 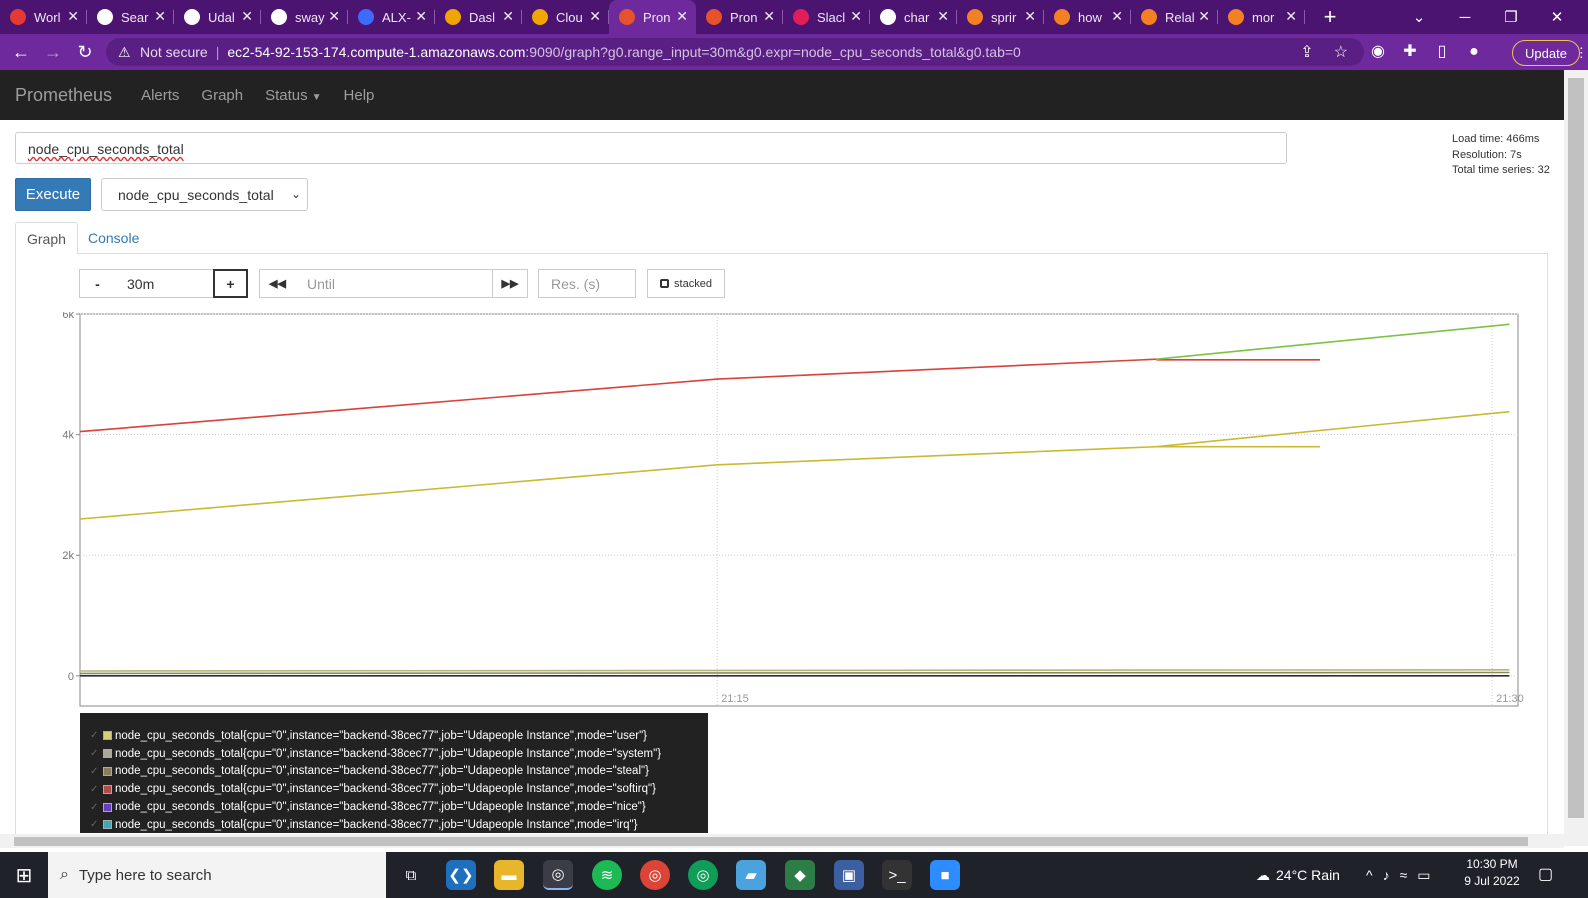 I want to click on chrome-profile-icon: ◎, so click(x=703, y=875).